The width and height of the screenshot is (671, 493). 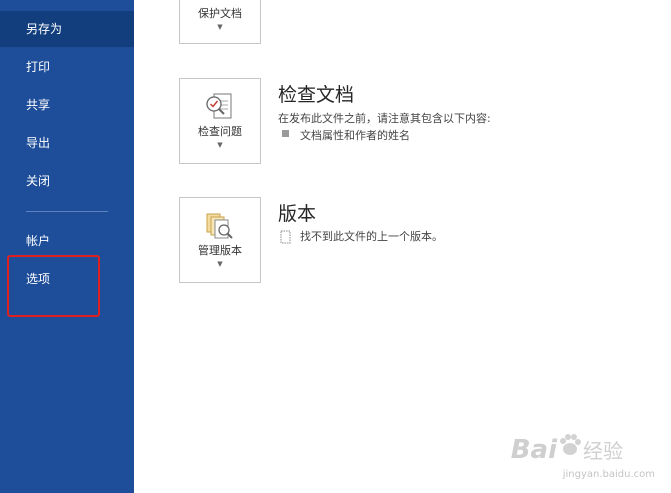 I want to click on nav-close: 关闭, so click(x=67, y=181).